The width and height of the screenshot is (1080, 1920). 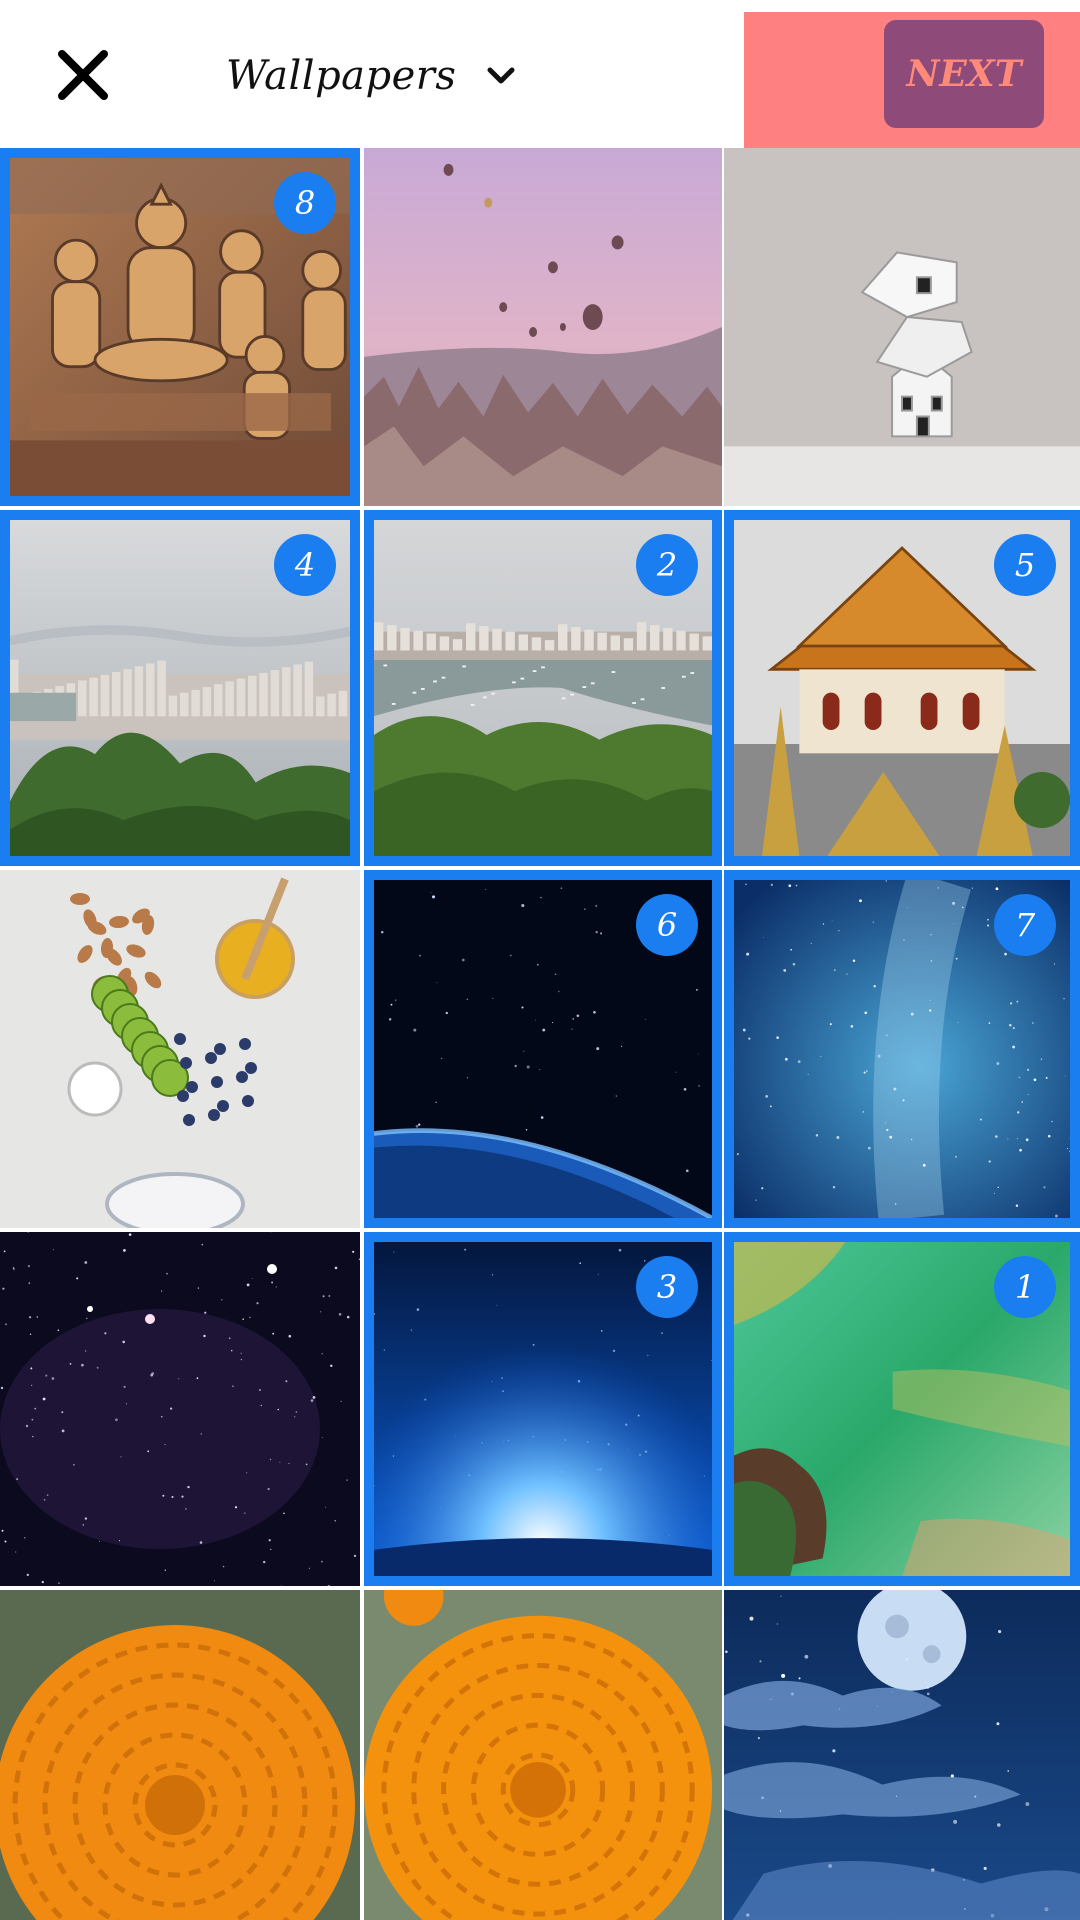 I want to click on selection-order-badge: 5, so click(x=1025, y=565).